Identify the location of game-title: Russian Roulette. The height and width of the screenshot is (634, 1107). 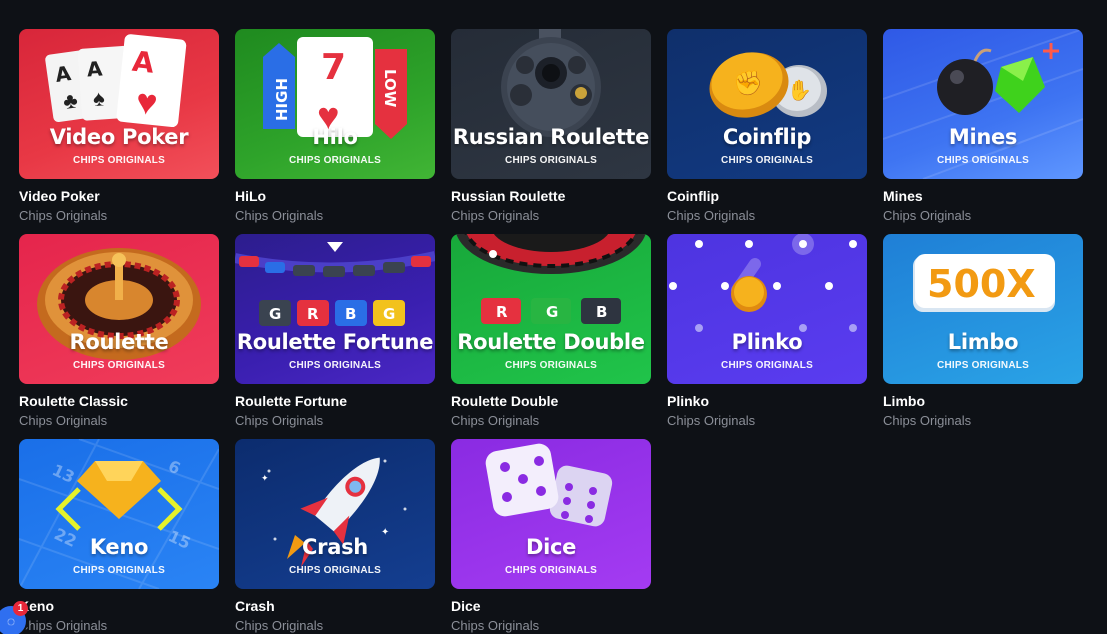
(551, 196).